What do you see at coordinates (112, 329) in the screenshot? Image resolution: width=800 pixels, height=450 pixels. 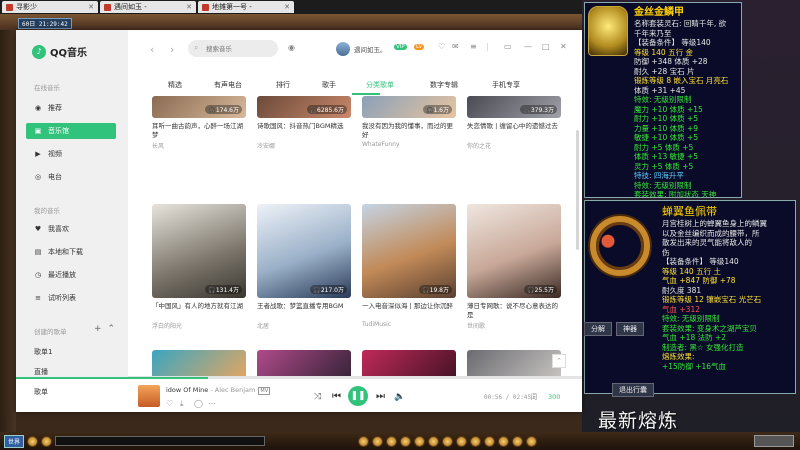 I see `collapse-icon: ⌃` at bounding box center [112, 329].